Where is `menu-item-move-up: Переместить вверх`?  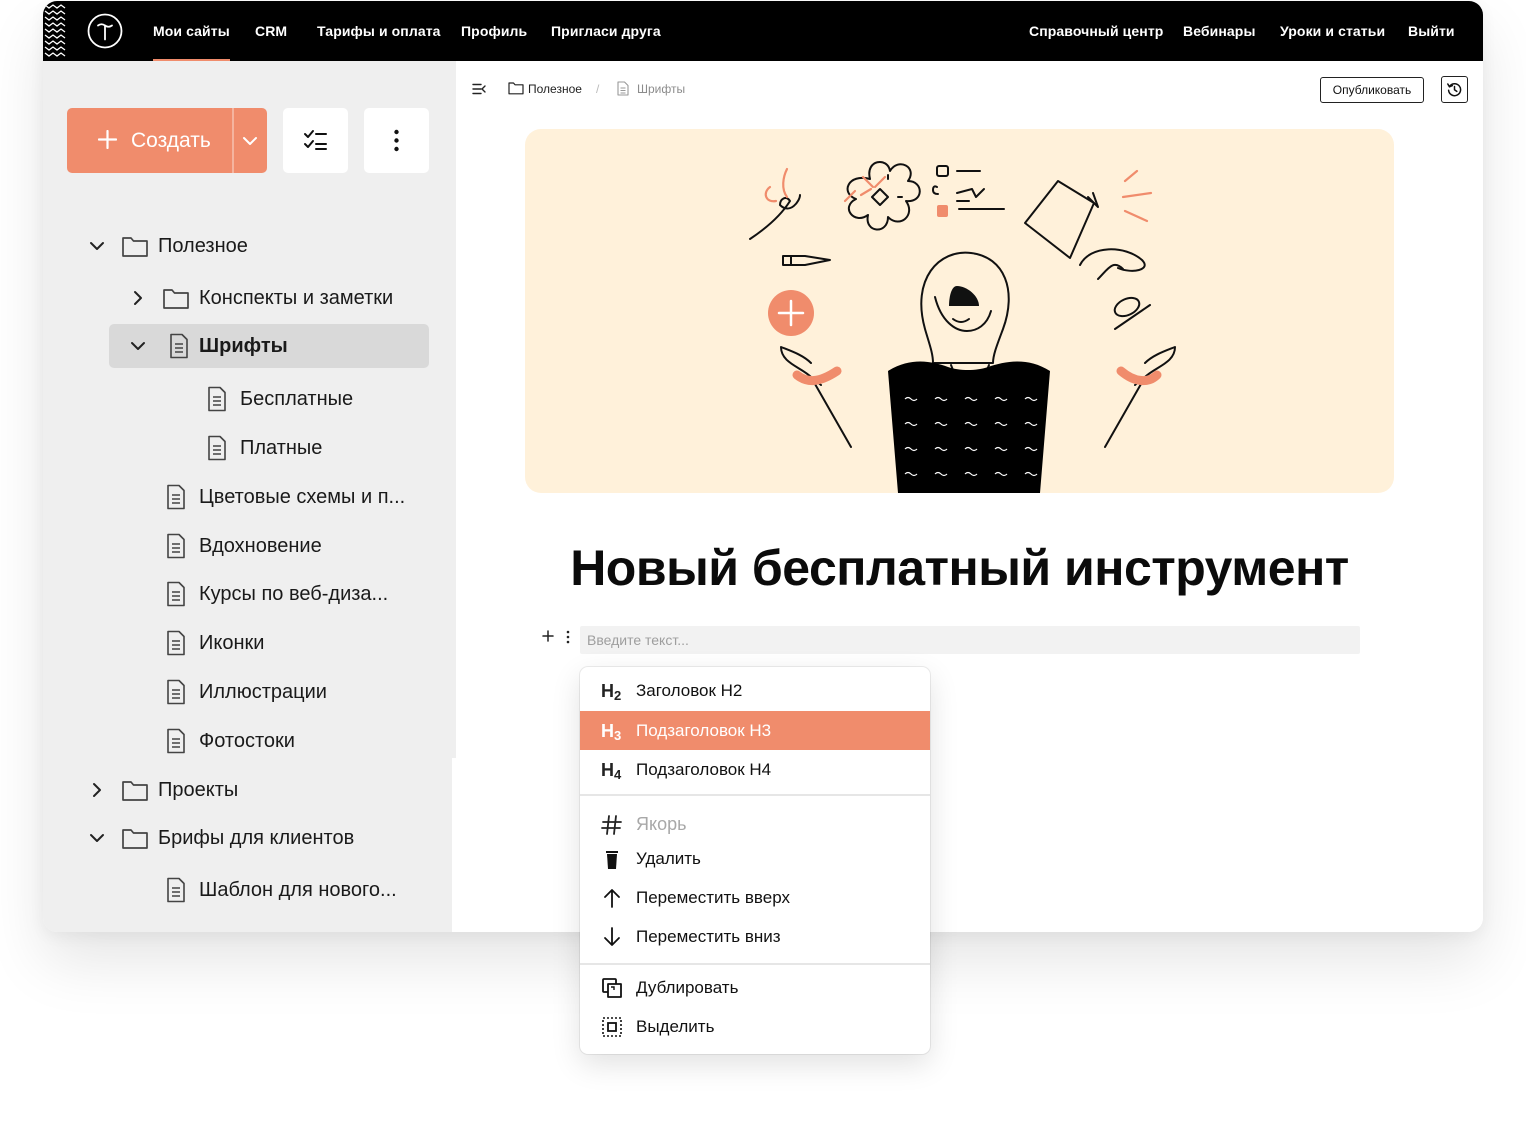
menu-item-move-up: Переместить вверх is located at coordinates (755, 897).